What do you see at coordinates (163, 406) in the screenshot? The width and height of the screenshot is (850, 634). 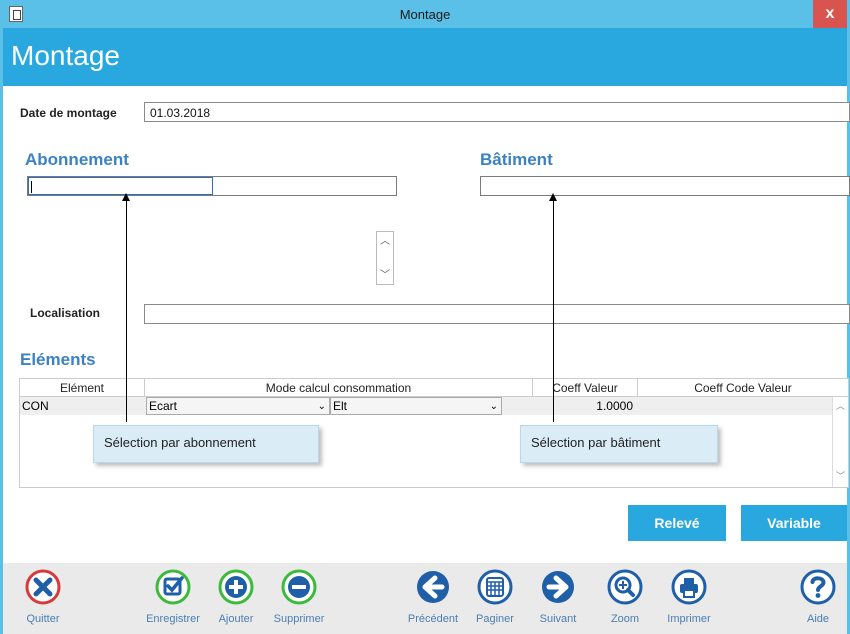 I see `mode-value: Ecart` at bounding box center [163, 406].